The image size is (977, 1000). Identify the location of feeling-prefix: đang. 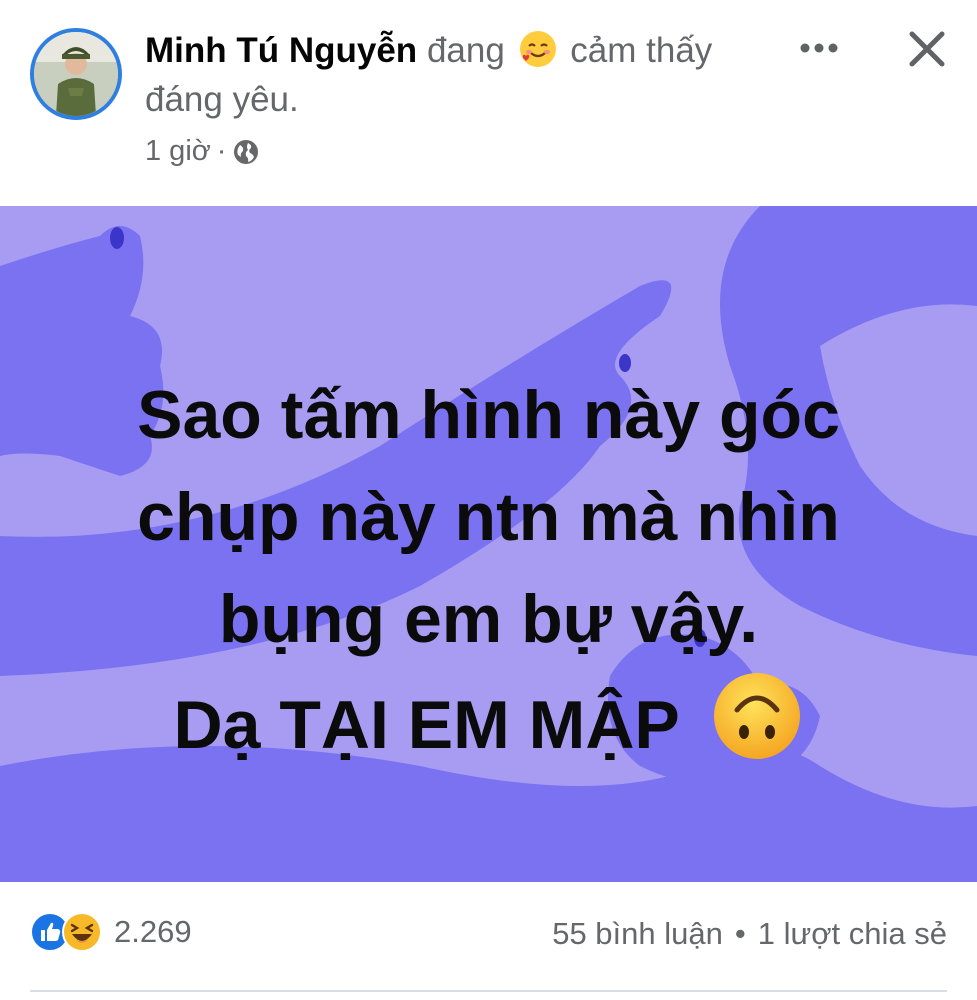
(465, 50).